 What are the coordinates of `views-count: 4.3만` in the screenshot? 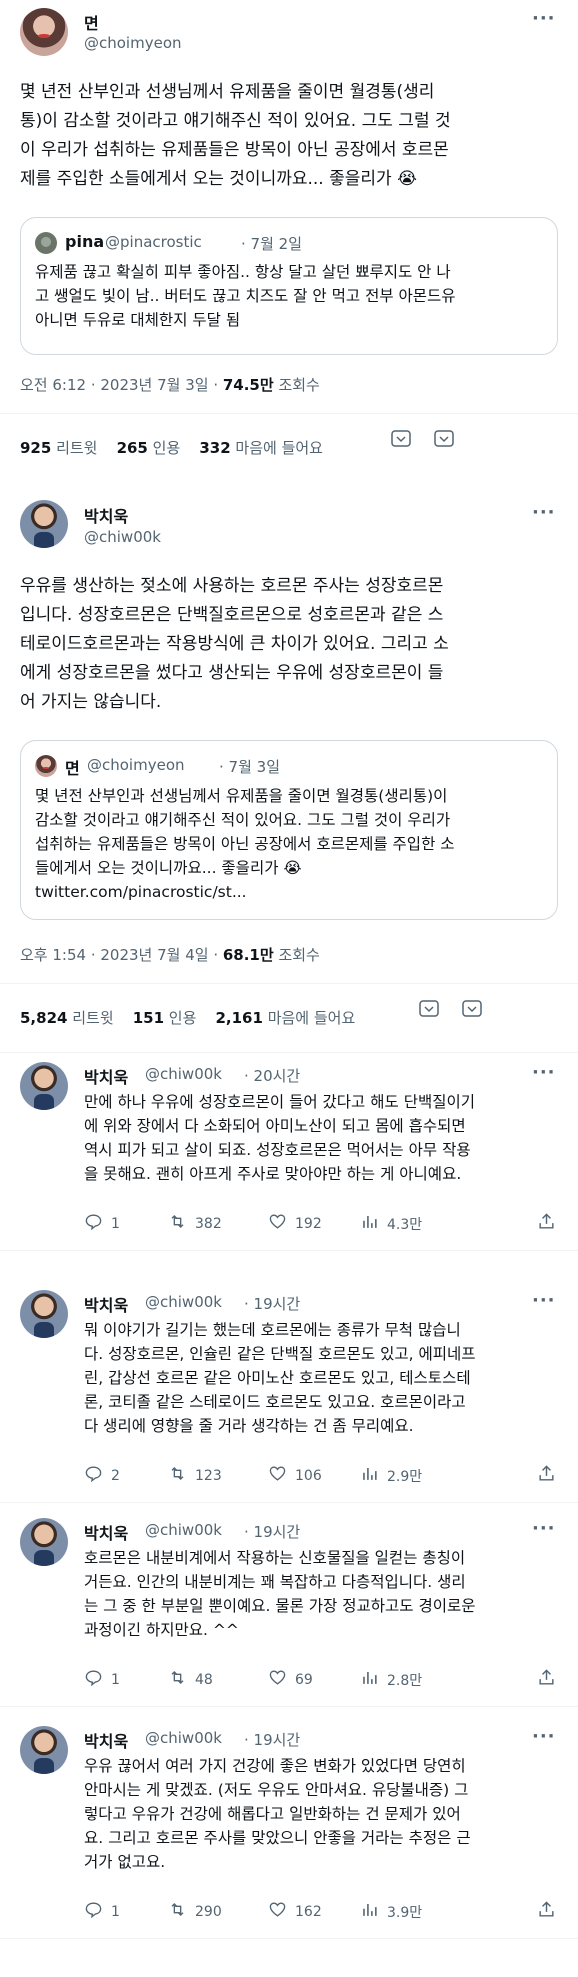 It's located at (405, 1224).